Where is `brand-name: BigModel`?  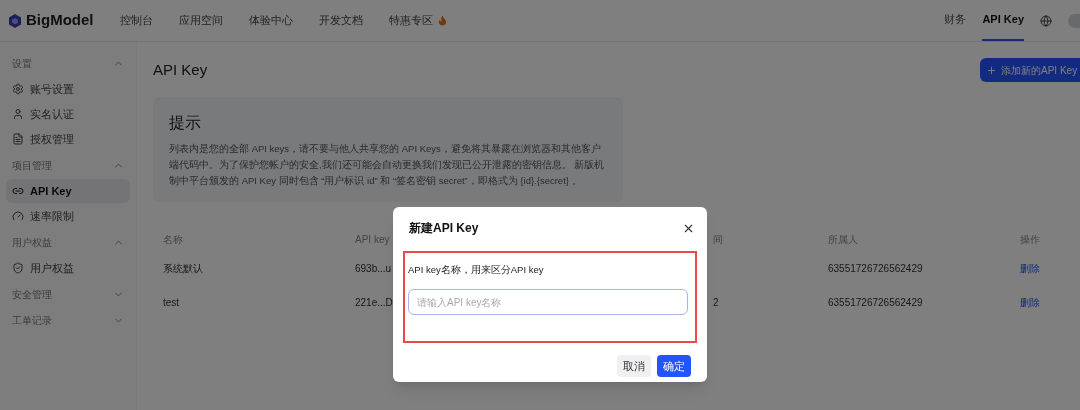 brand-name: BigModel is located at coordinates (60, 20).